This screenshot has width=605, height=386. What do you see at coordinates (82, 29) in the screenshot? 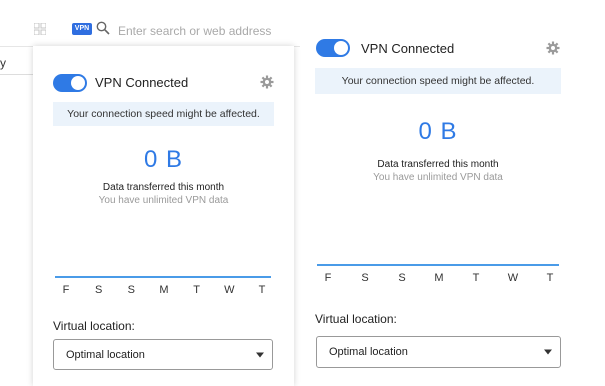
I see `vpn-badge: VPN` at bounding box center [82, 29].